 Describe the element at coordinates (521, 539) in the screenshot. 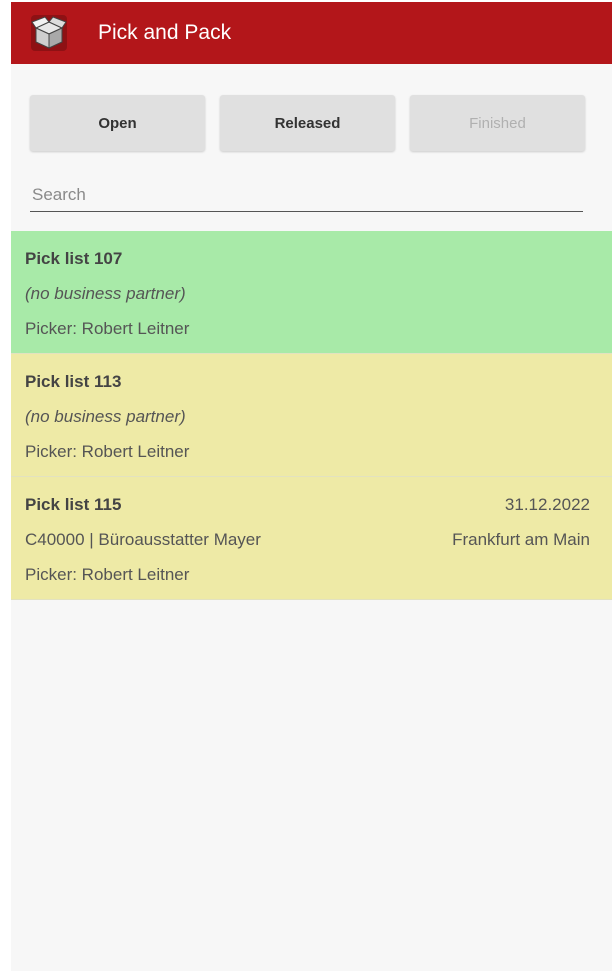

I see `delivery-city: Frankfurt am Main` at that location.